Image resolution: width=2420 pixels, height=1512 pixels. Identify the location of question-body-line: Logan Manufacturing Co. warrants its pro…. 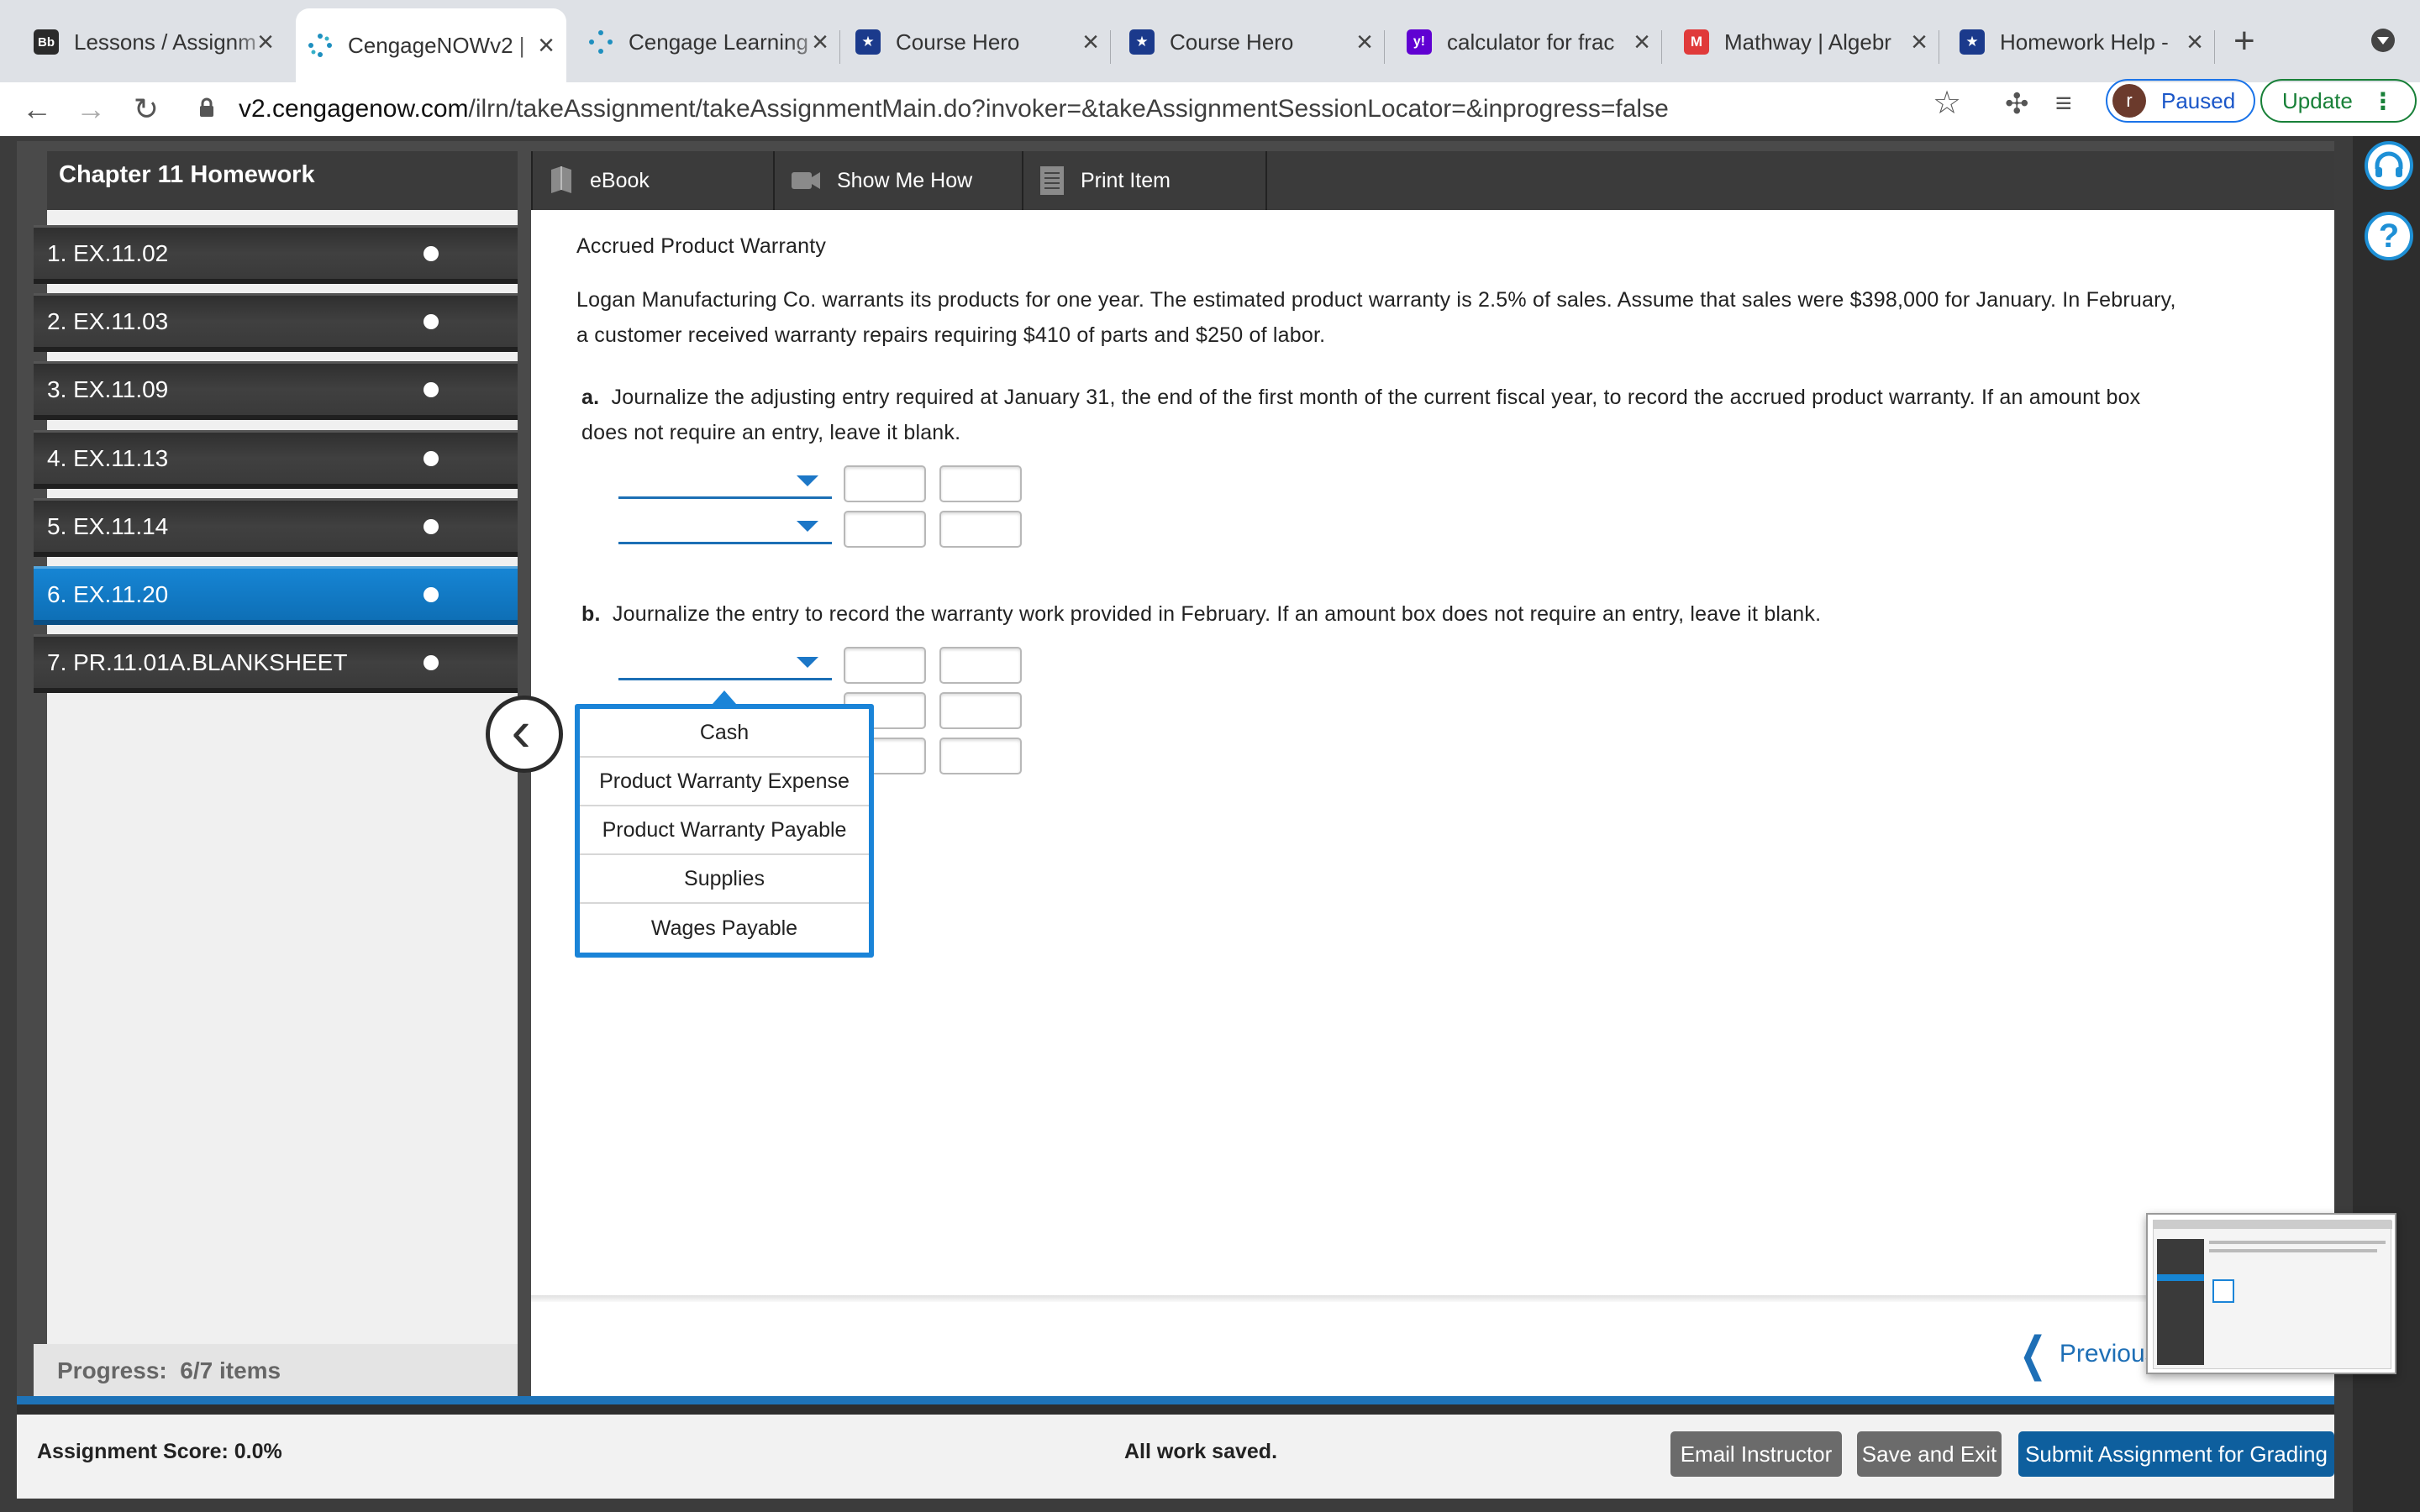
(1376, 300).